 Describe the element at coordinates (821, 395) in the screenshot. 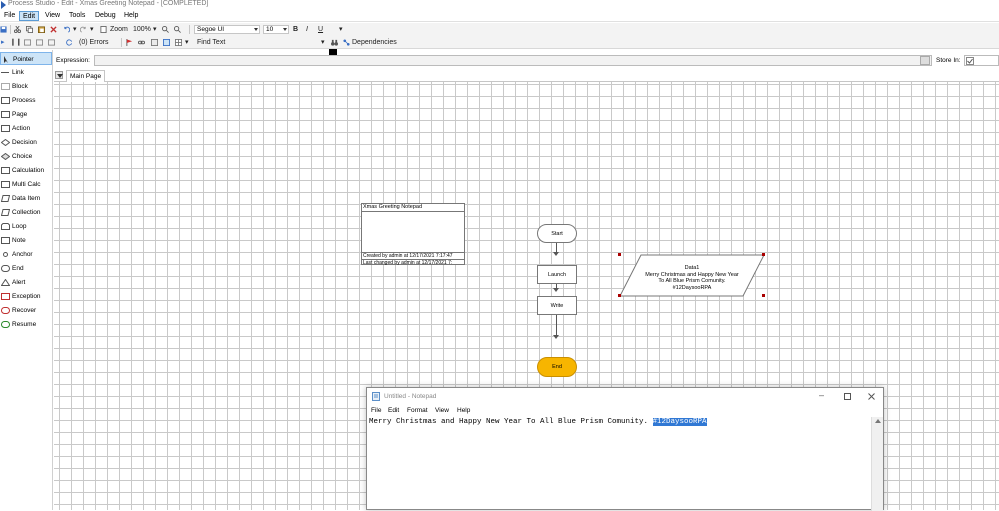

I see `minimize-icon: –` at that location.